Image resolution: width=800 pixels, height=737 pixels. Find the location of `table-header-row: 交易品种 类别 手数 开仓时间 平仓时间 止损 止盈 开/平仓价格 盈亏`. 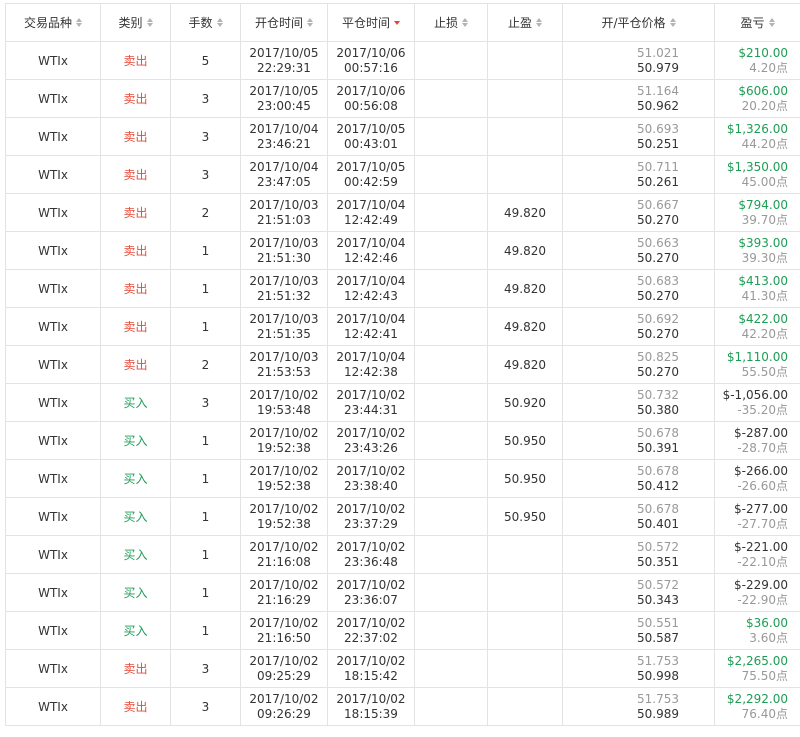

table-header-row: 交易品种 类别 手数 开仓时间 平仓时间 止损 止盈 开/平仓价格 盈亏 is located at coordinates (402, 22).